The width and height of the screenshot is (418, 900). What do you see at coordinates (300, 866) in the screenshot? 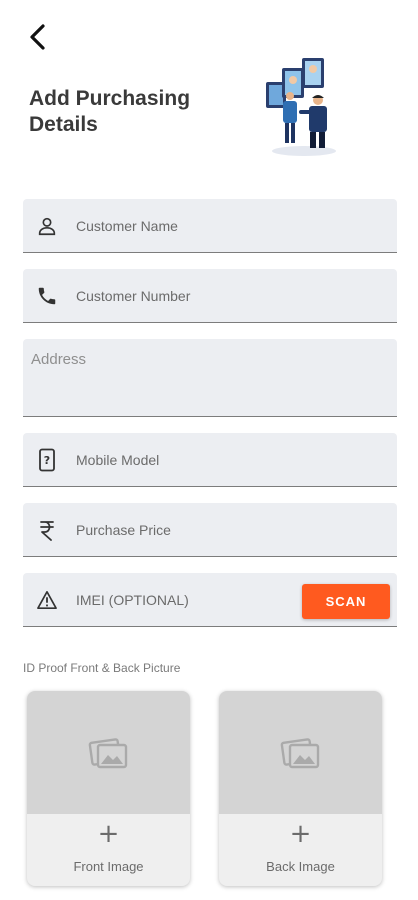
I see `back-image-caption: Back Image` at bounding box center [300, 866].